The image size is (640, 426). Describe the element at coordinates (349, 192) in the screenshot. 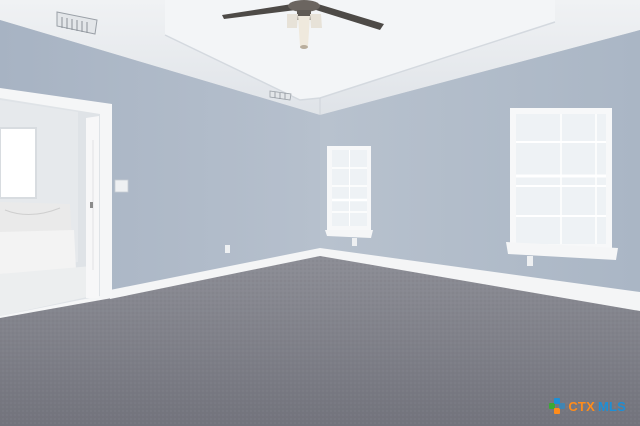

I see `window-small` at that location.